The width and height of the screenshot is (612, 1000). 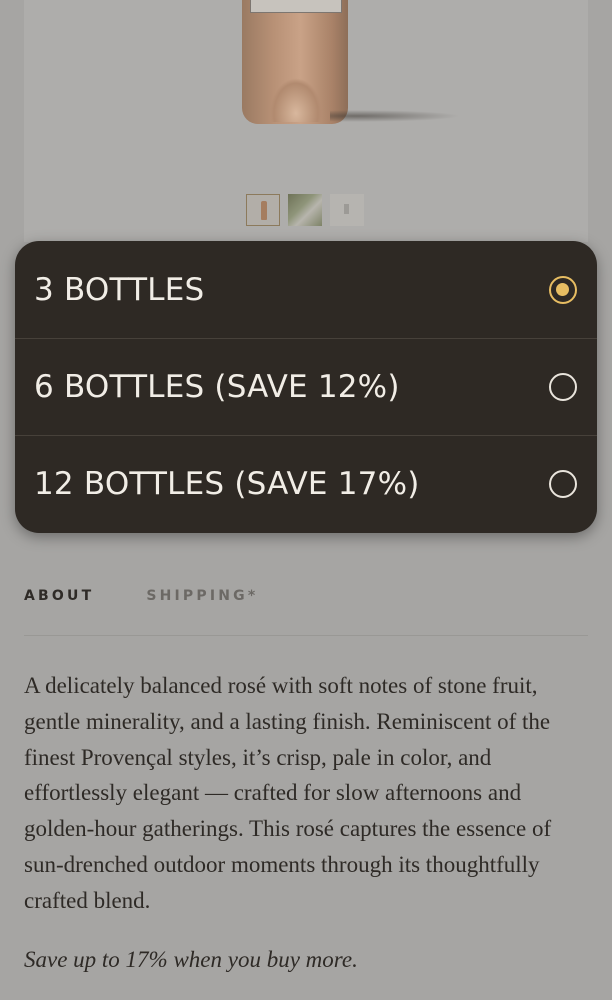 What do you see at coordinates (347, 210) in the screenshot?
I see `thumbnail-label` at bounding box center [347, 210].